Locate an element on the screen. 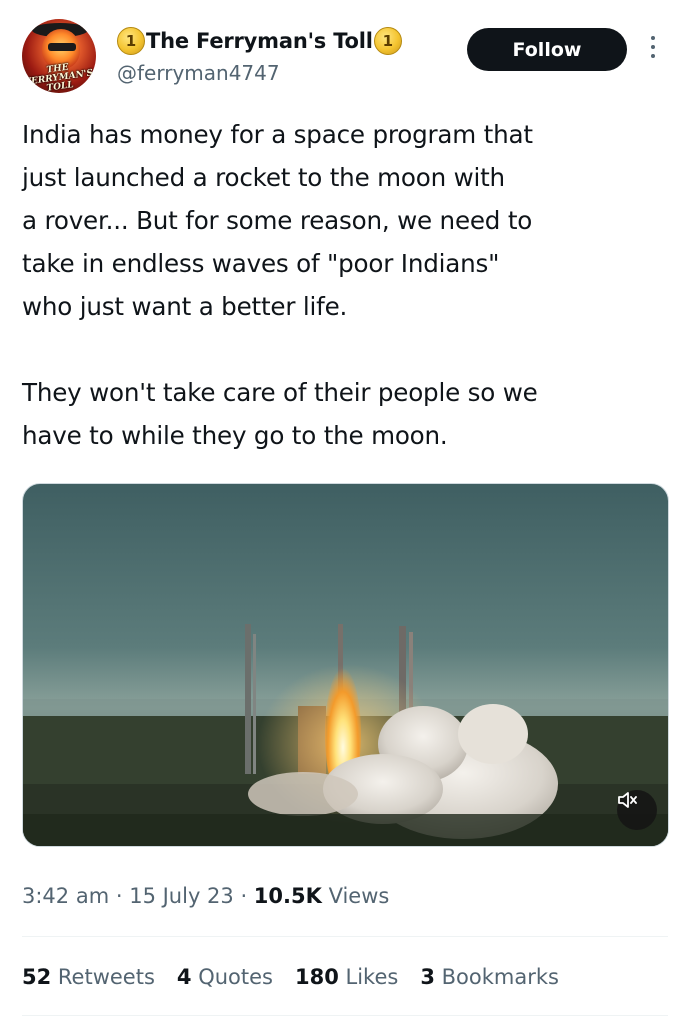  tweet-time: 3:42 am is located at coordinates (65, 896).